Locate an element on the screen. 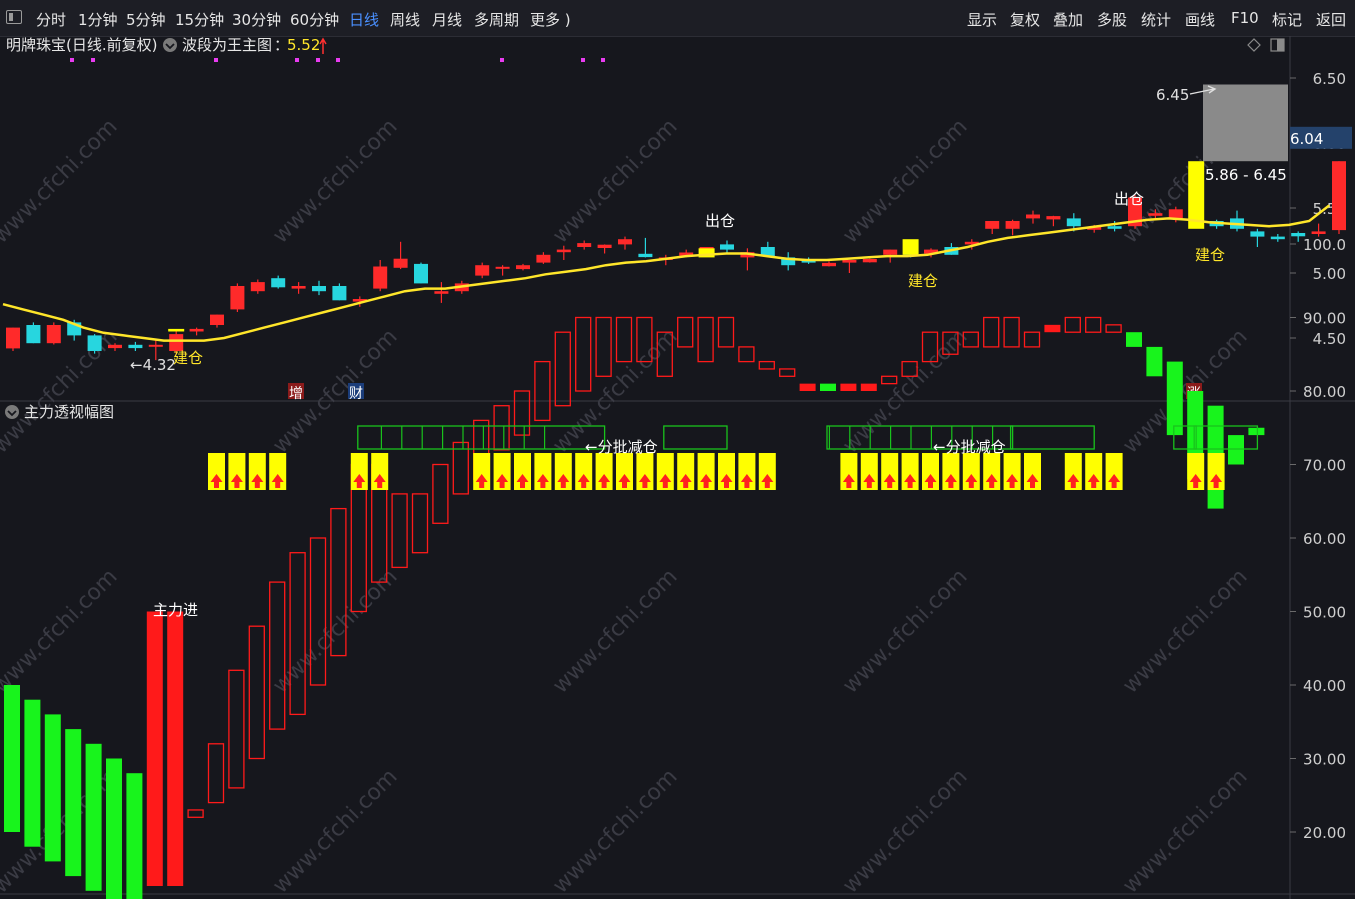 Image resolution: width=1355 pixels, height=899 pixels. window-toggle-icon is located at coordinates (14, 17).